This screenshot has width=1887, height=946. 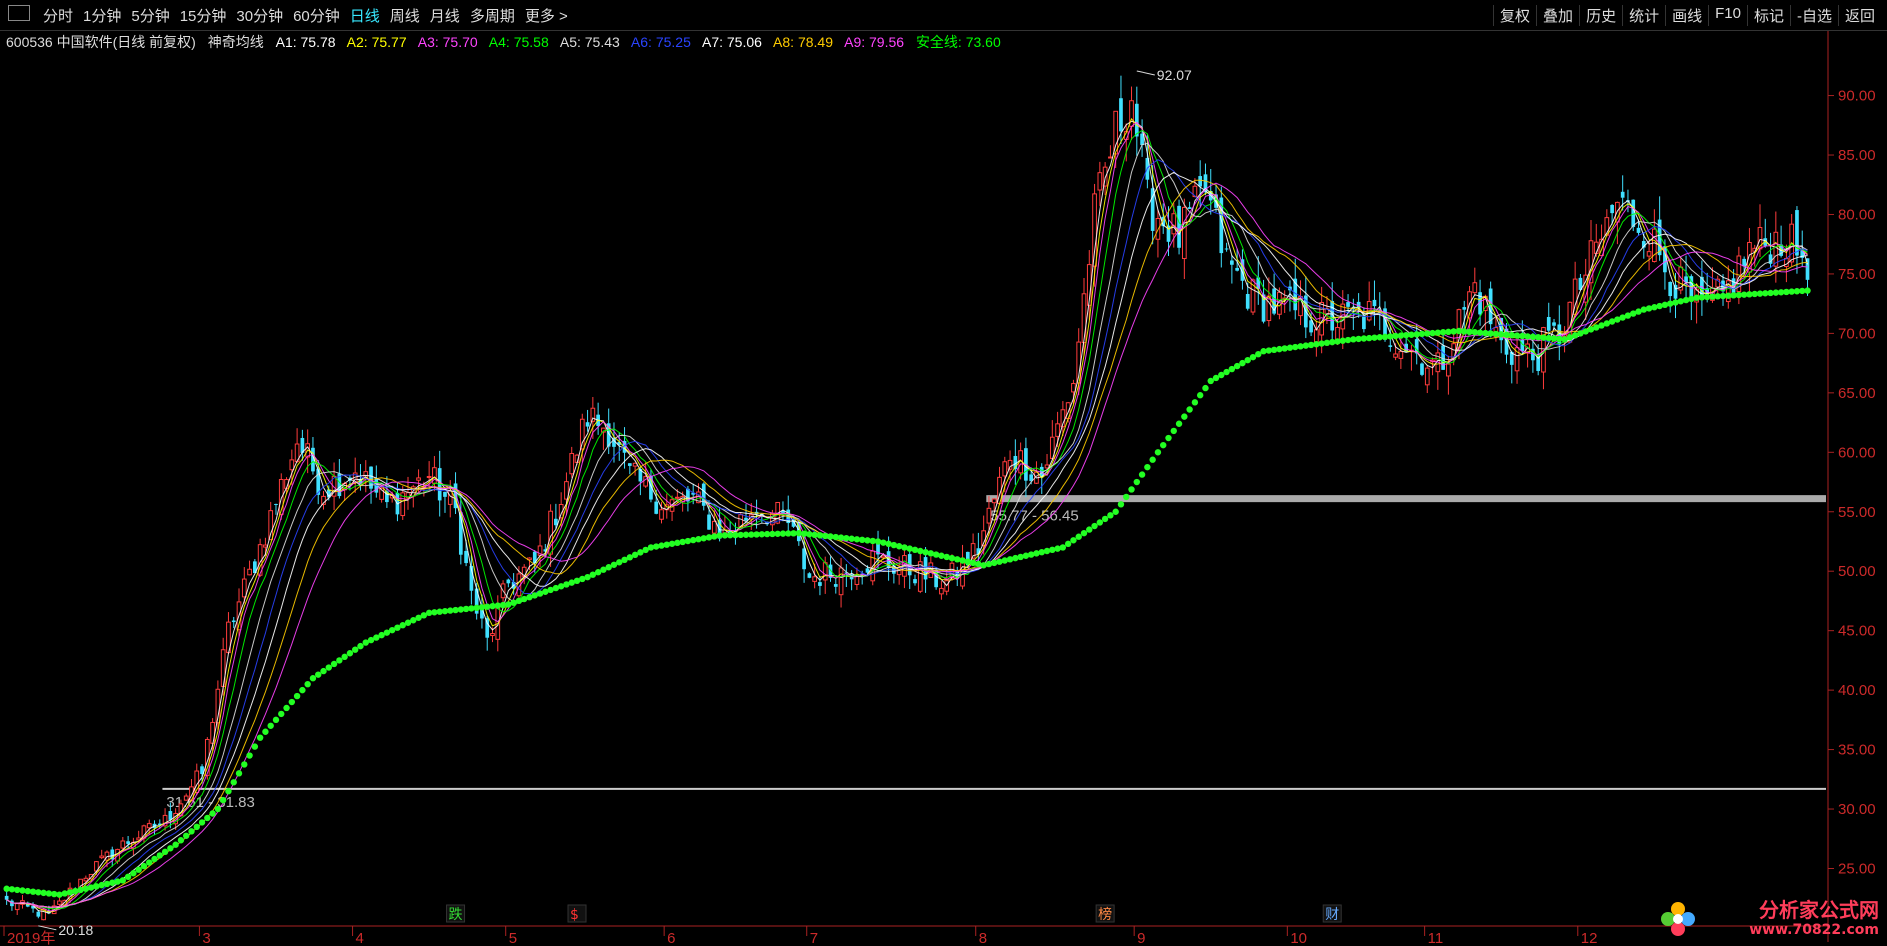 What do you see at coordinates (1859, 15) in the screenshot?
I see `back-button: 返回` at bounding box center [1859, 15].